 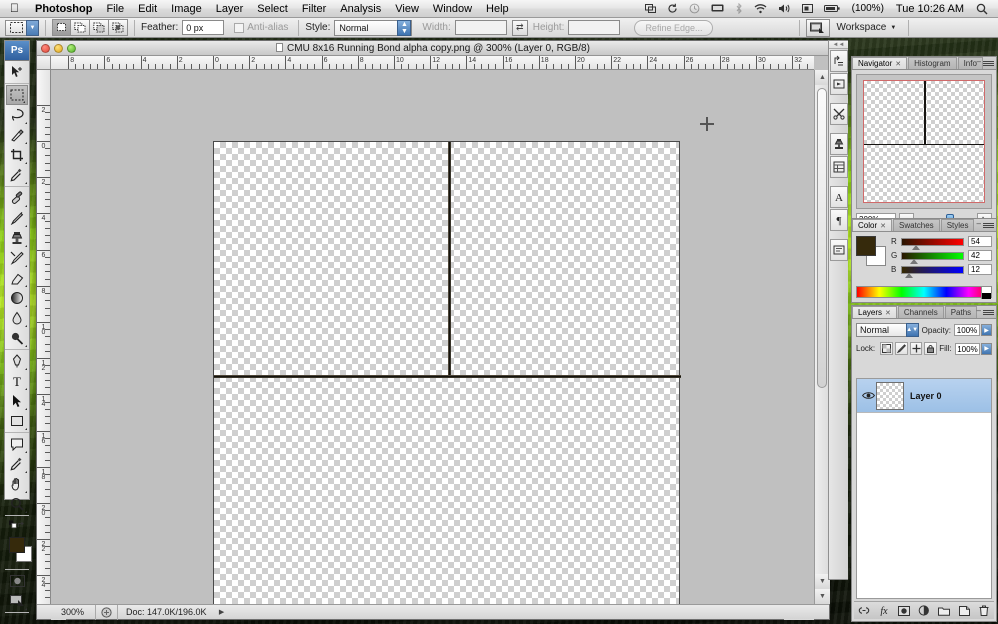 I want to click on style-select: Normal ▲ ▼, so click(x=373, y=27).